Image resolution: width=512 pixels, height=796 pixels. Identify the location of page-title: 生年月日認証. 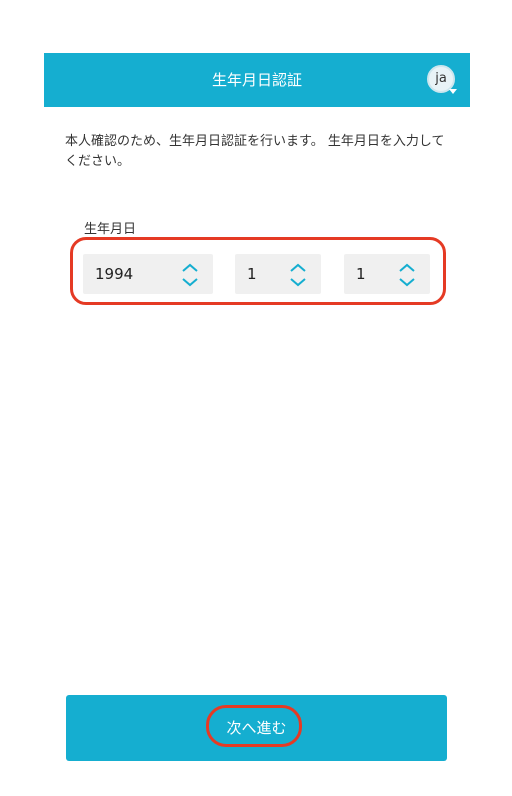
(256, 80).